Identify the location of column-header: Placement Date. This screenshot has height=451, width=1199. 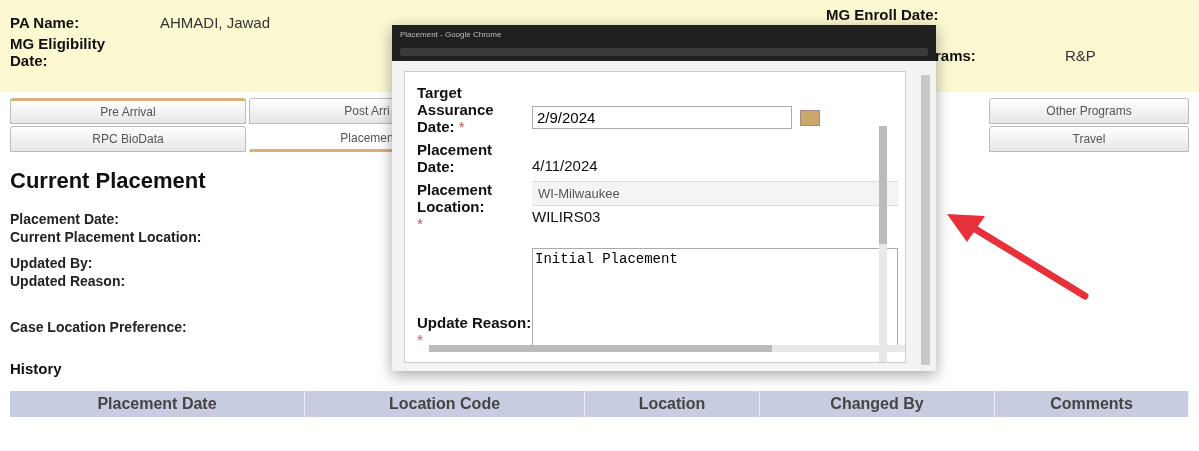
(157, 404).